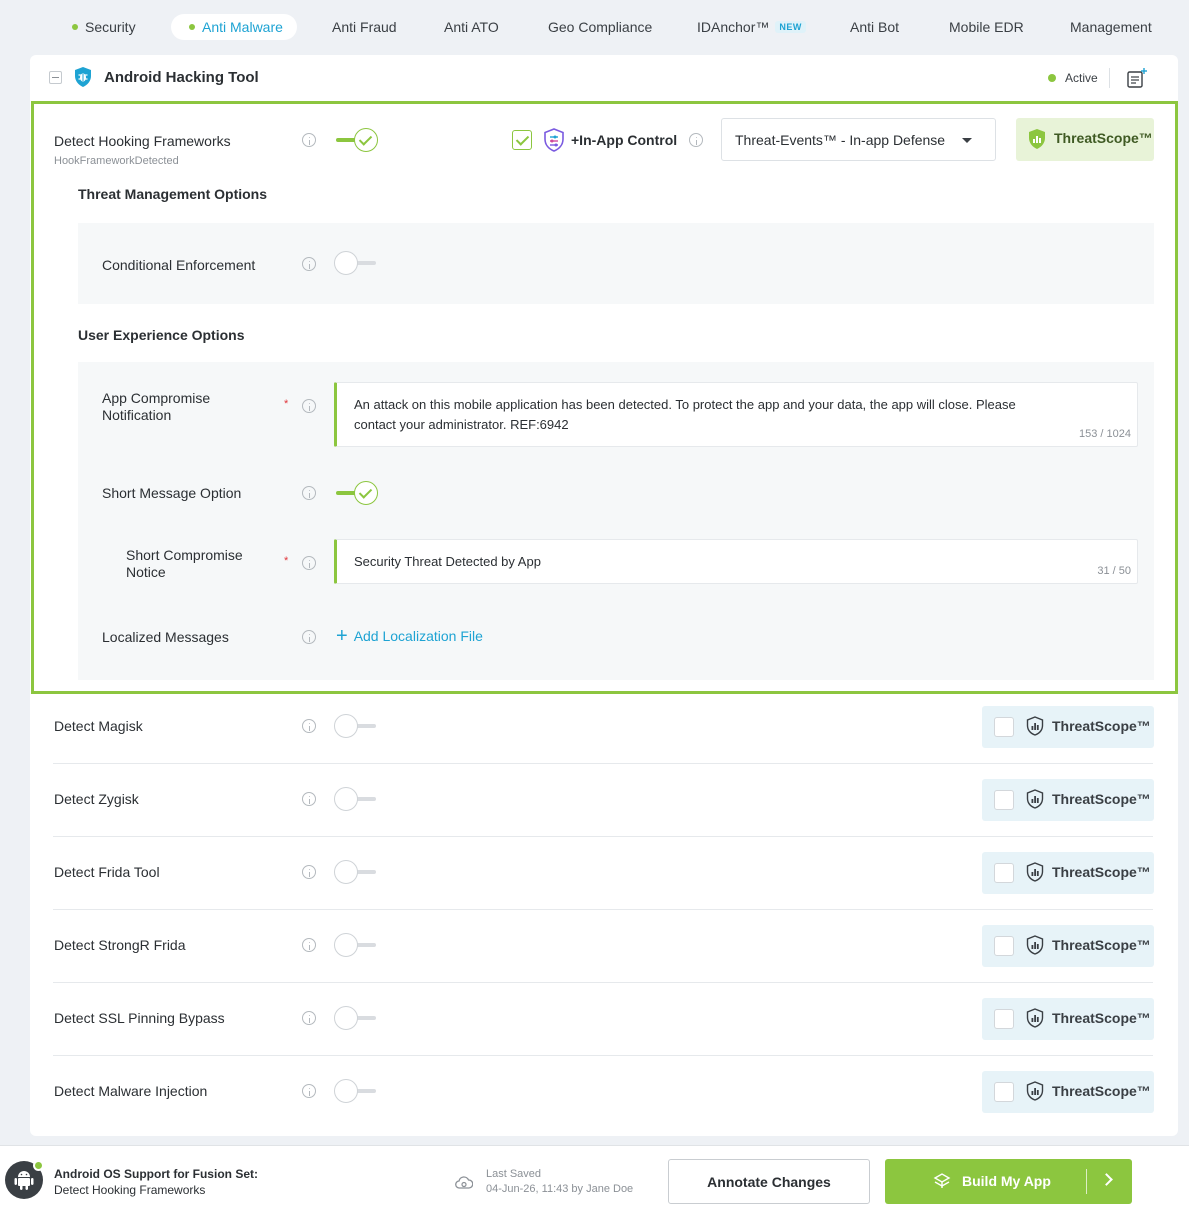  What do you see at coordinates (751, 27) in the screenshot?
I see `tab-idanchor: IDAnchor™ NEW` at bounding box center [751, 27].